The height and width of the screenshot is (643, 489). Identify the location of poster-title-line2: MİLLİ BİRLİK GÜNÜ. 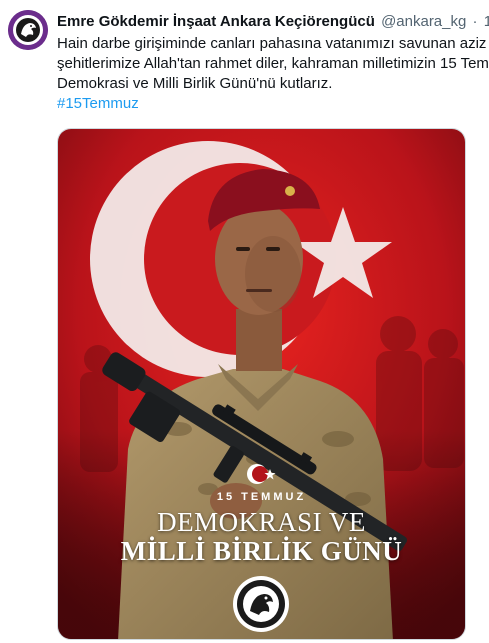
(261, 551).